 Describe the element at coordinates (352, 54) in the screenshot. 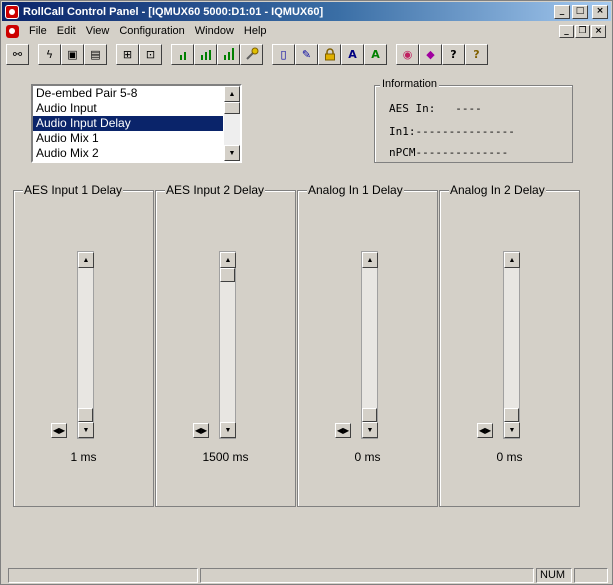

I see `font-a-icon: A` at that location.